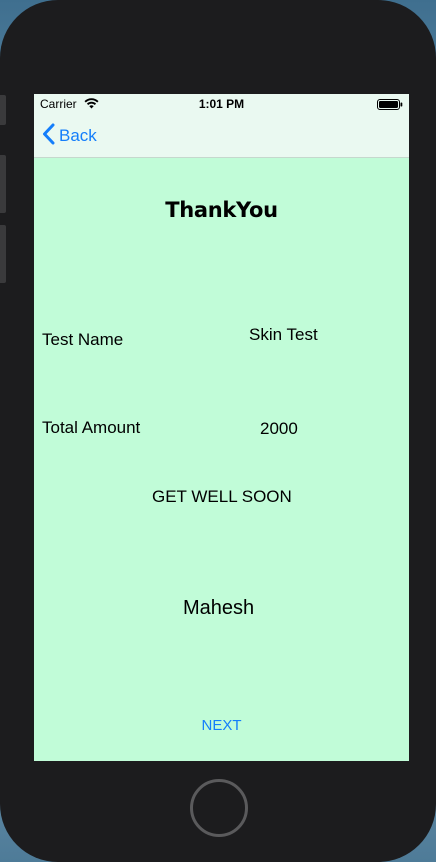 The height and width of the screenshot is (862, 436). What do you see at coordinates (48, 136) in the screenshot?
I see `chevron-left-icon` at bounding box center [48, 136].